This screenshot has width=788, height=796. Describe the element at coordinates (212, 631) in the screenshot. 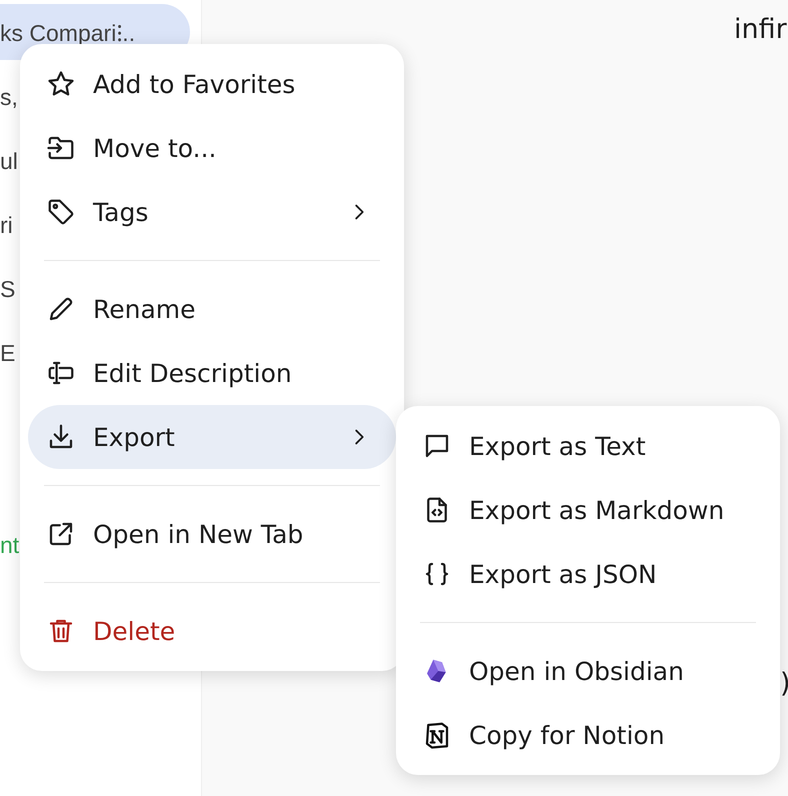

I see `menu-item: Delete` at that location.